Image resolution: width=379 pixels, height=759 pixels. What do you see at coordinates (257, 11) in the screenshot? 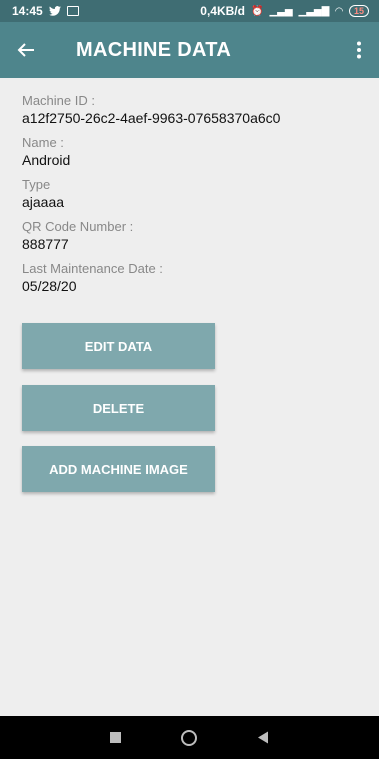
I see `alarm-icon: ⏰` at bounding box center [257, 11].